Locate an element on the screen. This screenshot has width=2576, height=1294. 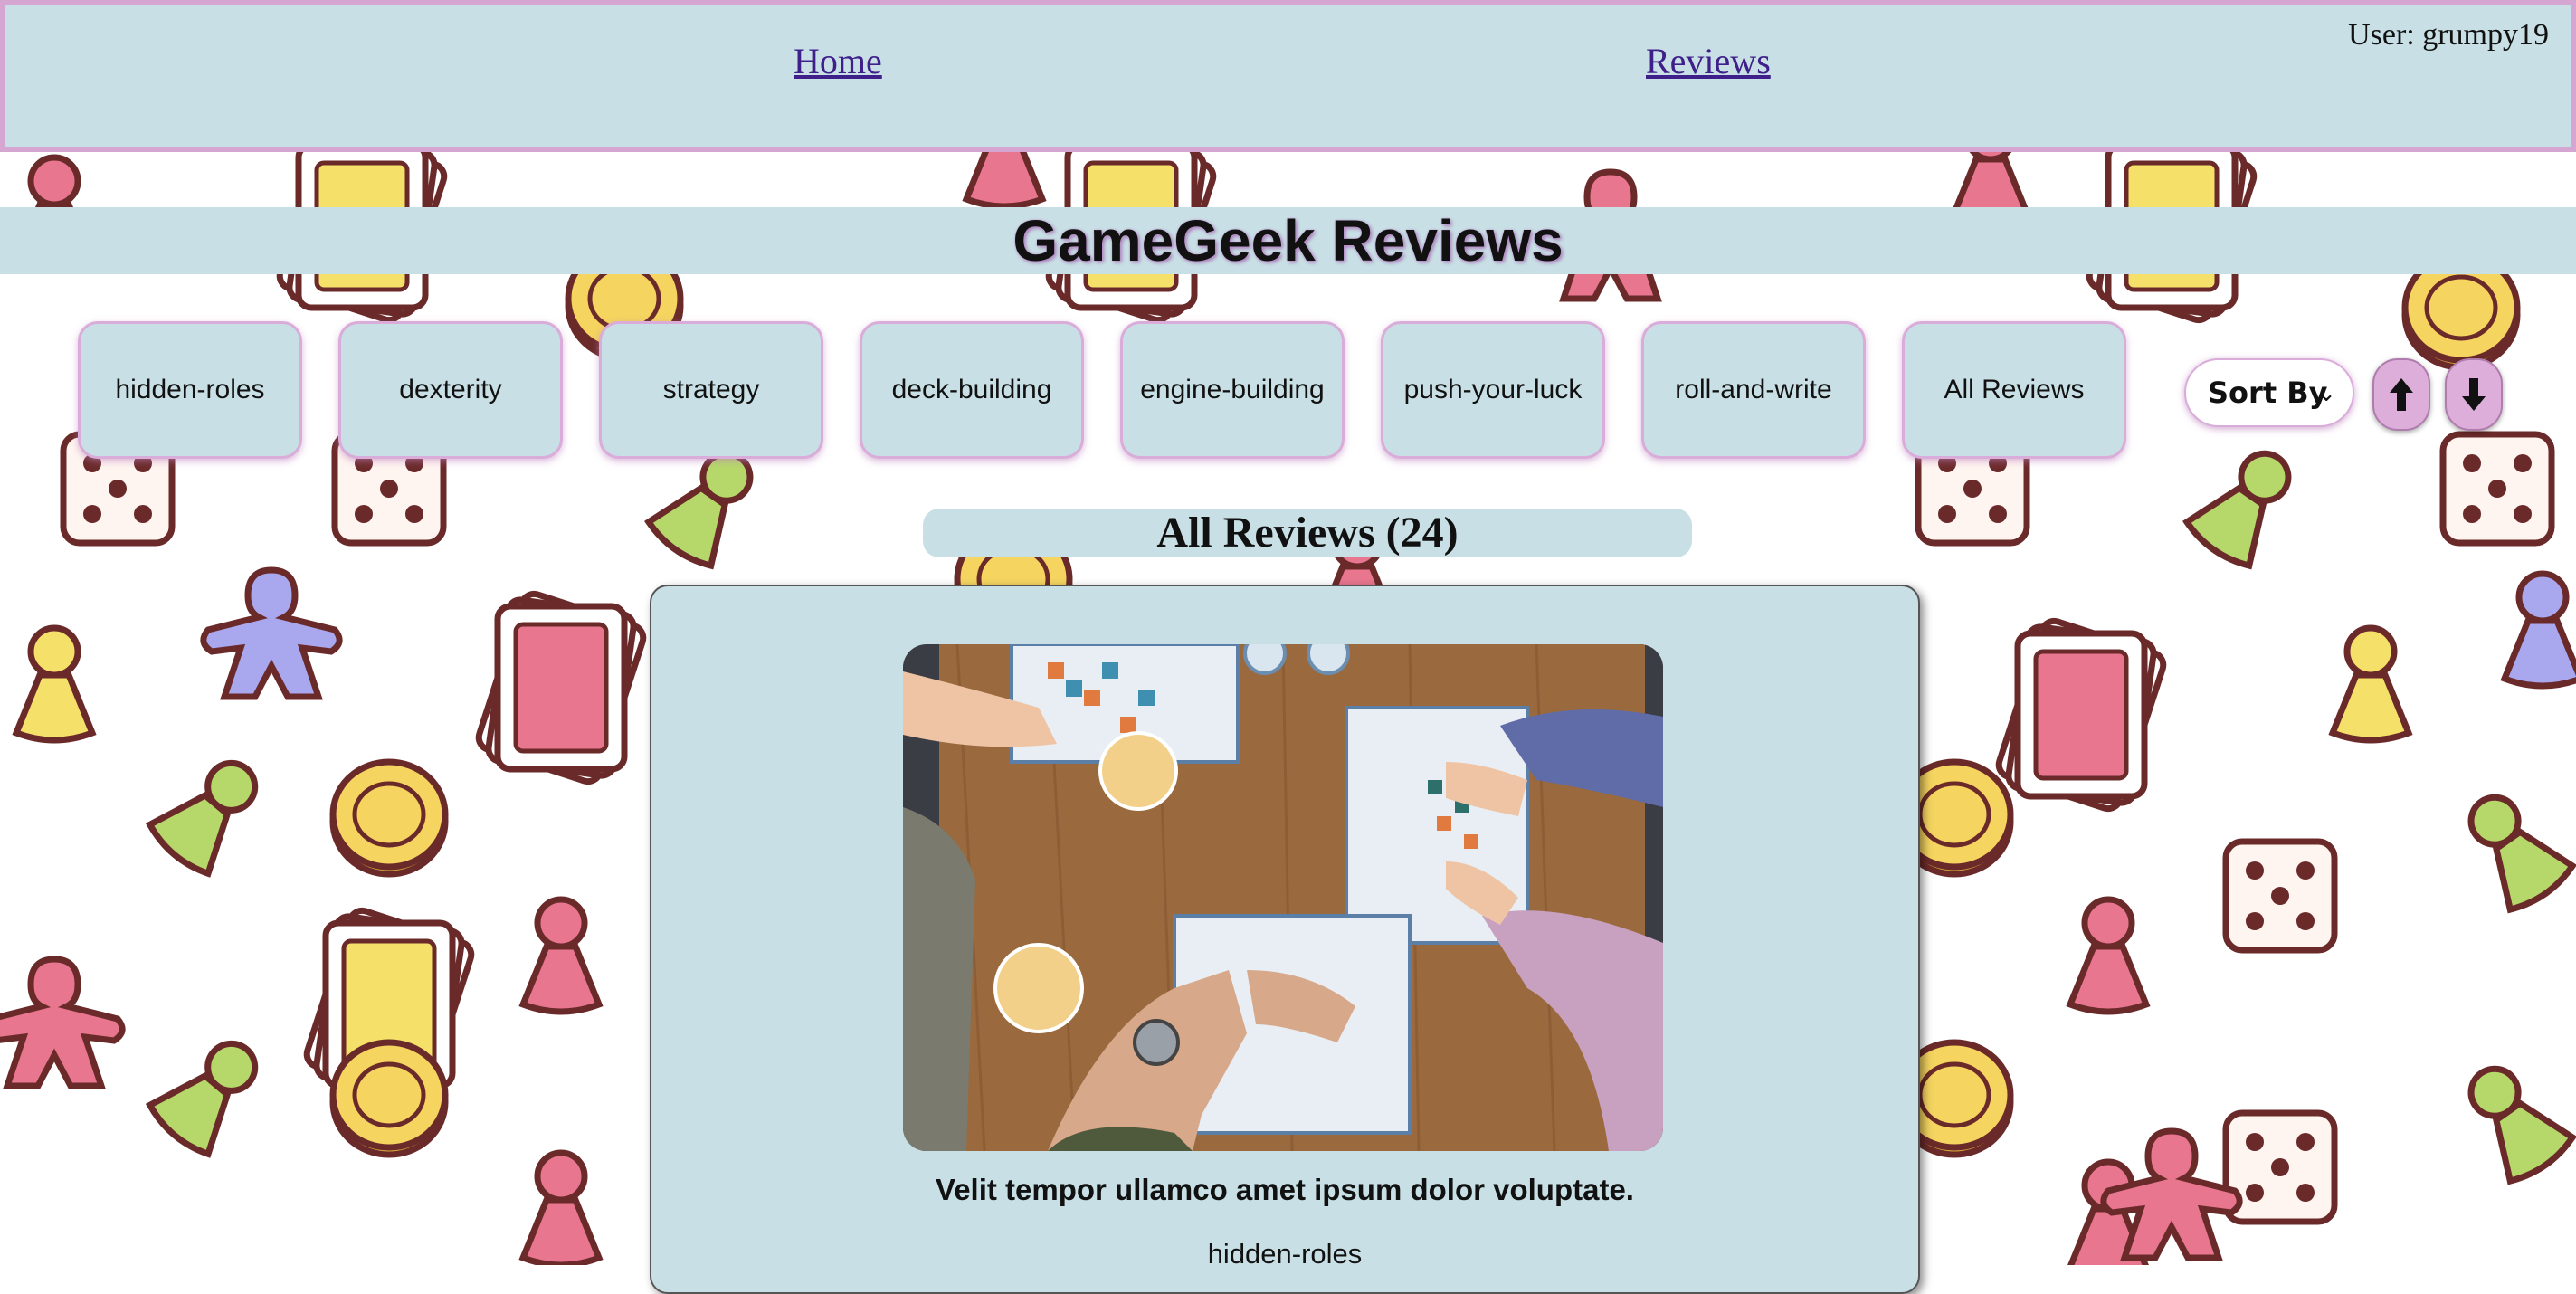
category-button-hidden-roles: hidden-roles is located at coordinates (190, 390).